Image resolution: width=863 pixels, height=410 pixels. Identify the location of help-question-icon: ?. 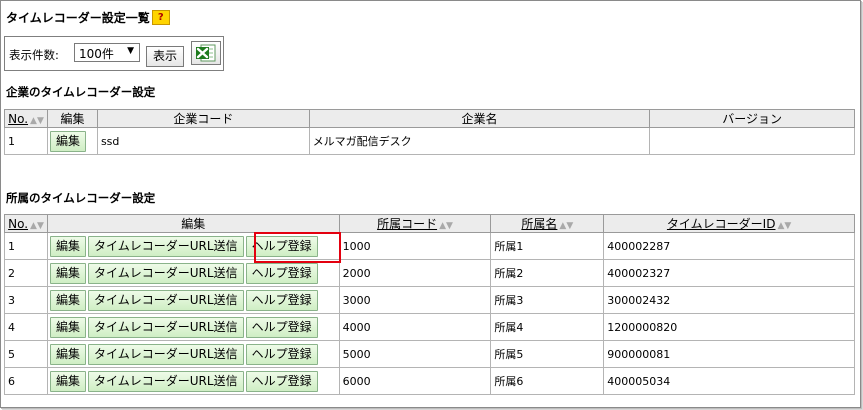
(160, 17).